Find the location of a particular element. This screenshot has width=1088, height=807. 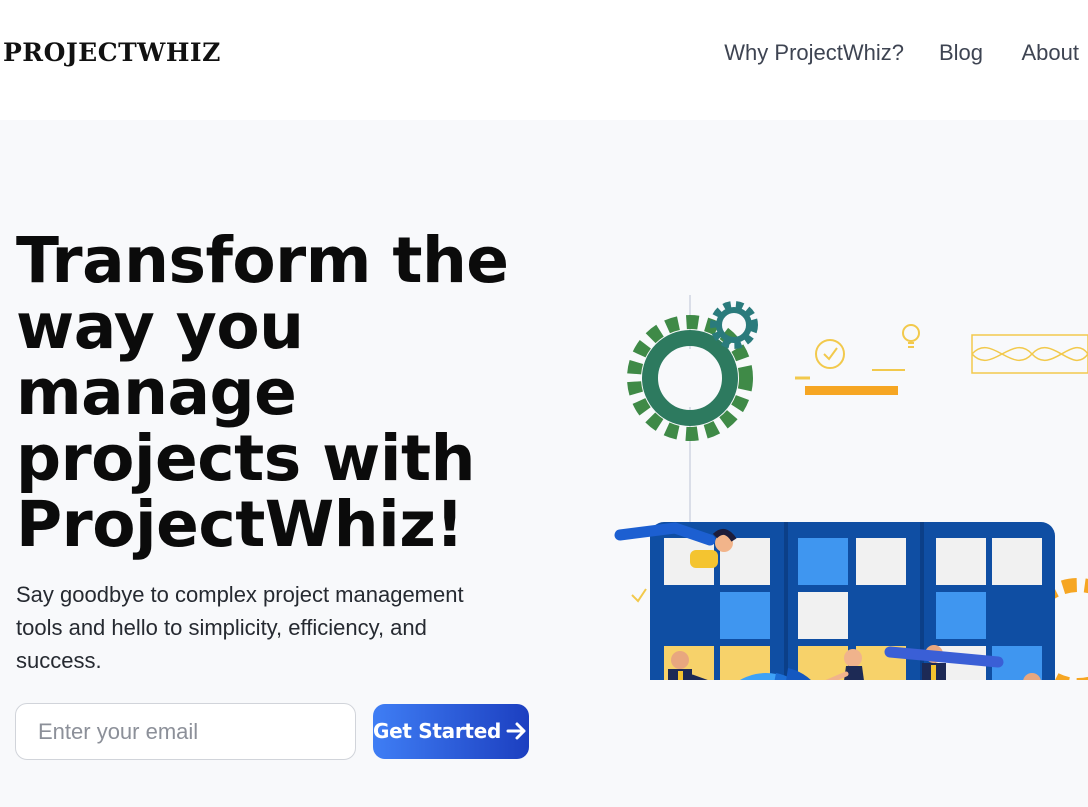

logo: PROJECTWHIZ is located at coordinates (112, 52).